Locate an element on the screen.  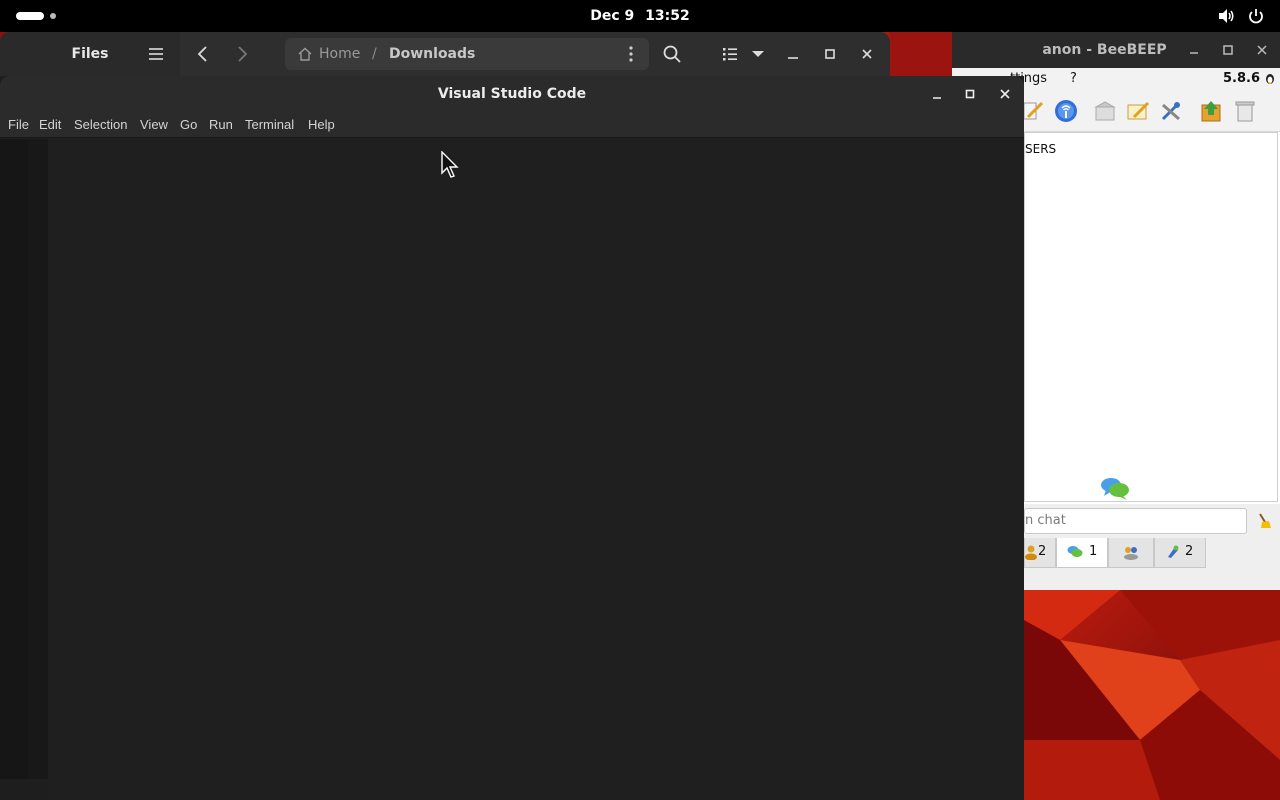
trash-icon is located at coordinates (1245, 111).